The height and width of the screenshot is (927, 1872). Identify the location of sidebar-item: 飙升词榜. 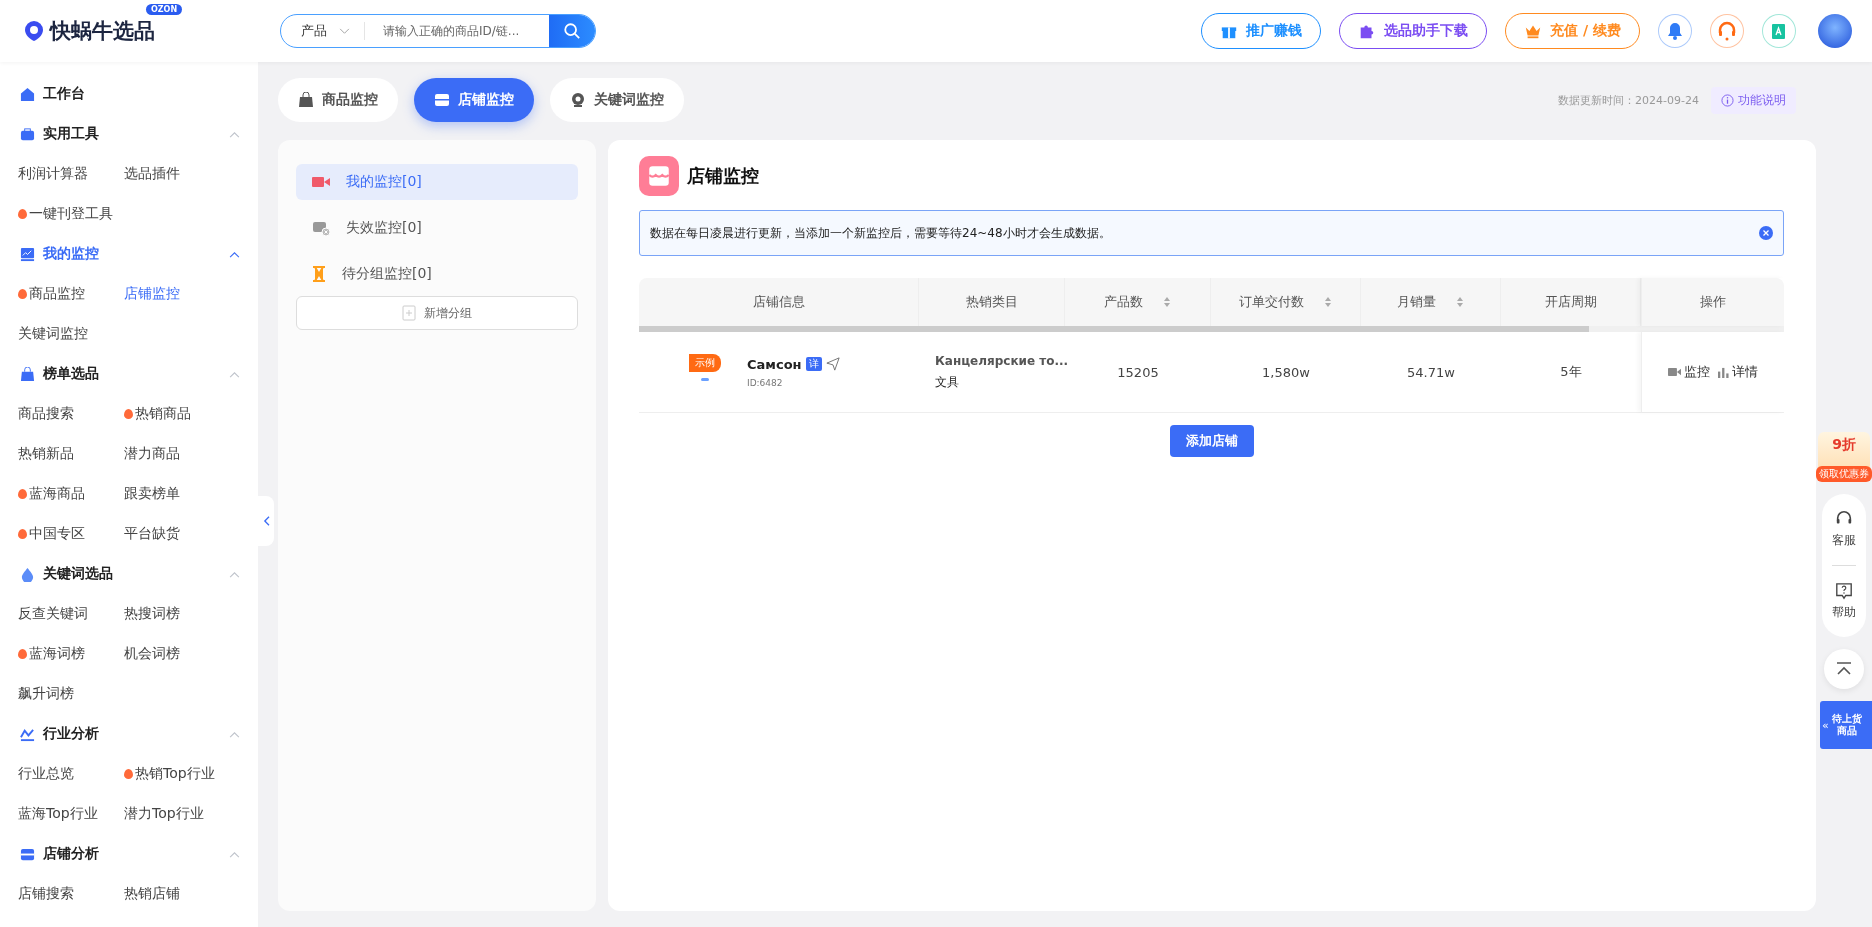
(71, 694).